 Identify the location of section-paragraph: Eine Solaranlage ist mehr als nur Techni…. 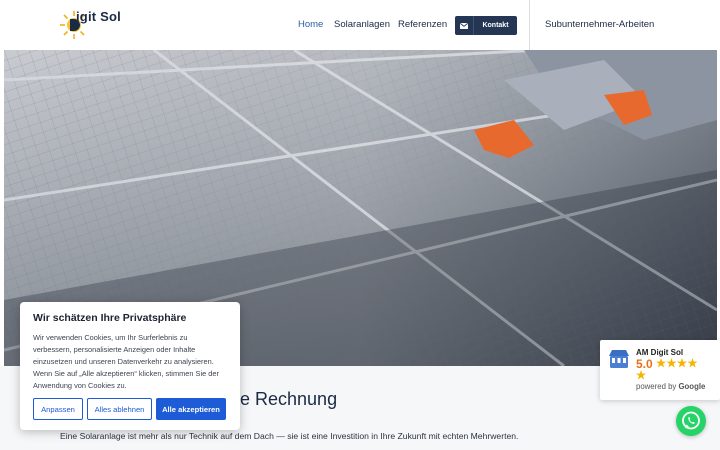
(289, 436).